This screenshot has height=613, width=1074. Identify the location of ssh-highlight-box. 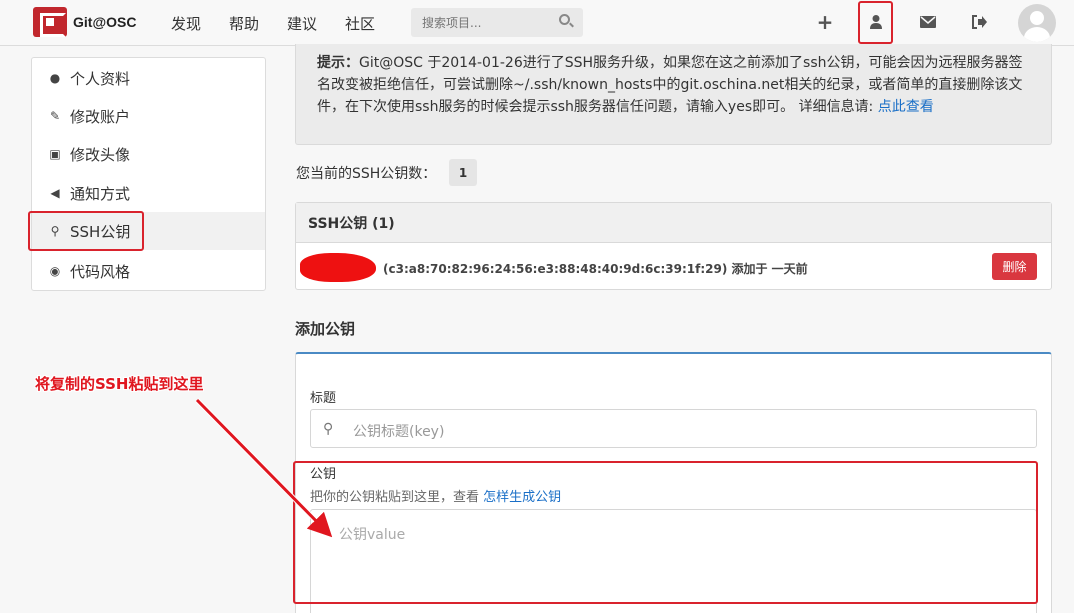
(86, 231).